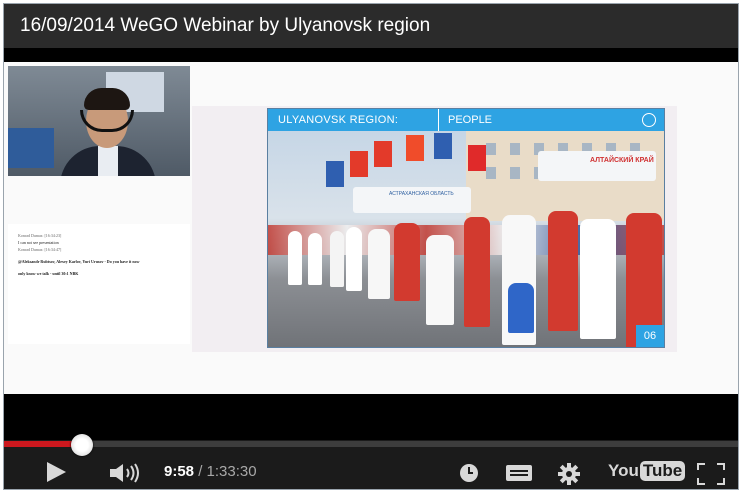 Image resolution: width=742 pixels, height=493 pixels. Describe the element at coordinates (48, 273) in the screenshot. I see `chat-line: only know we talk - until 30:1 NBK` at that location.